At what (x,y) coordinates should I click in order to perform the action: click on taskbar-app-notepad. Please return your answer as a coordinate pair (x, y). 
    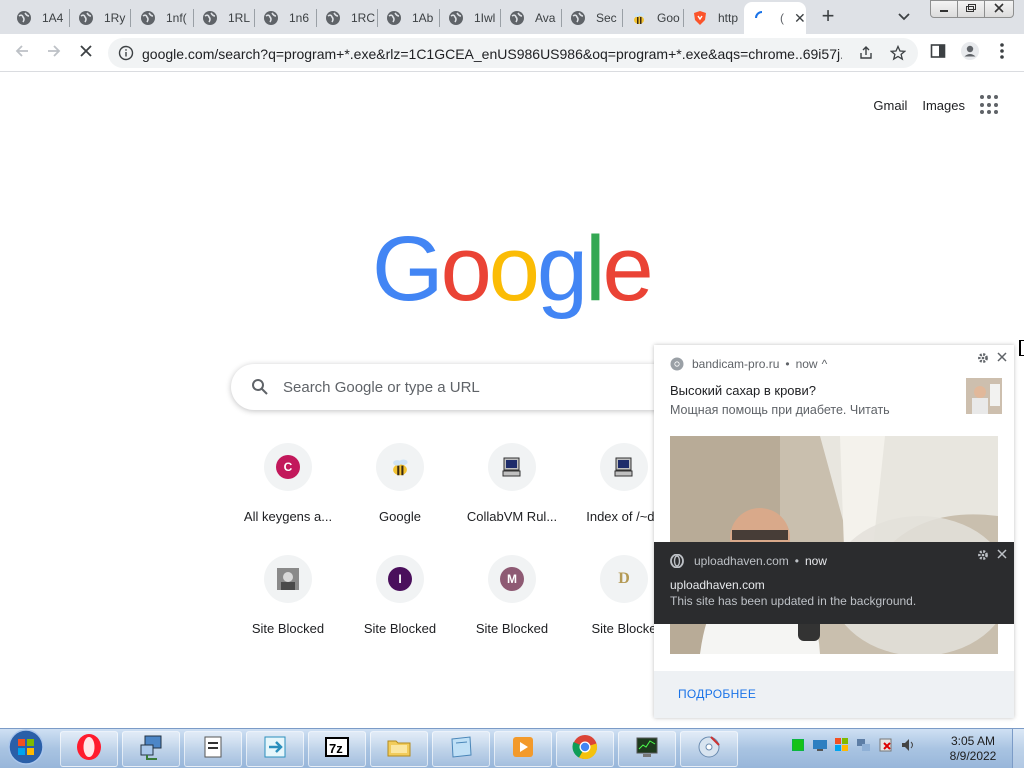
    Looking at the image, I should click on (213, 749).